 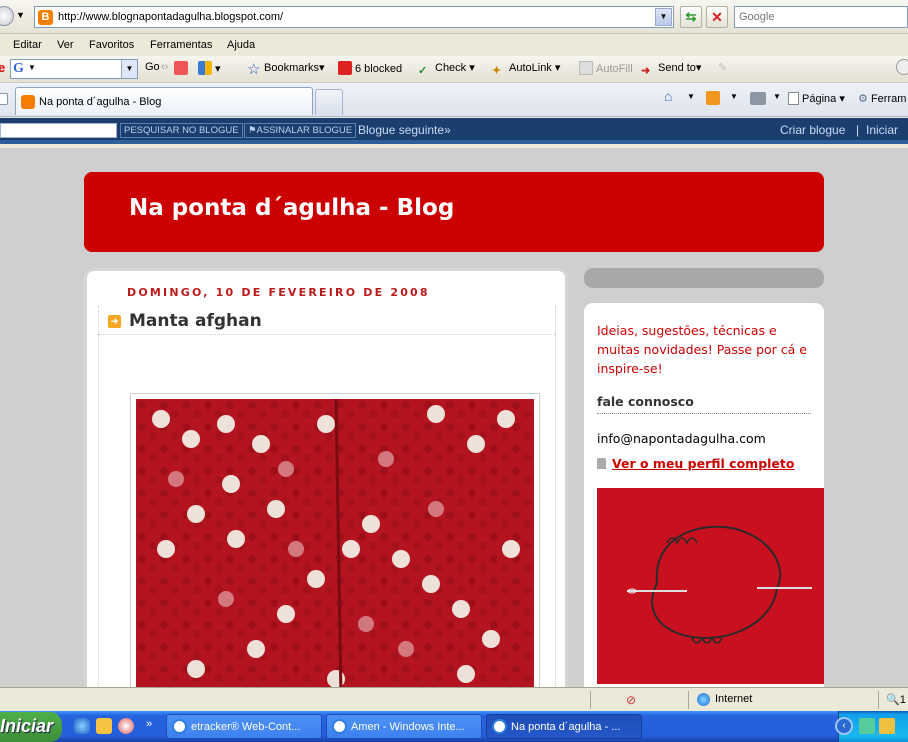 What do you see at coordinates (867, 726) in the screenshot?
I see `network-tray-icon` at bounding box center [867, 726].